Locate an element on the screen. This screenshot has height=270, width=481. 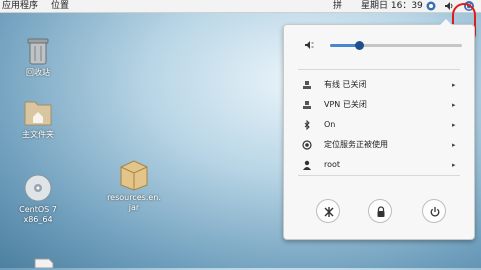
power-off-button is located at coordinates (434, 211).